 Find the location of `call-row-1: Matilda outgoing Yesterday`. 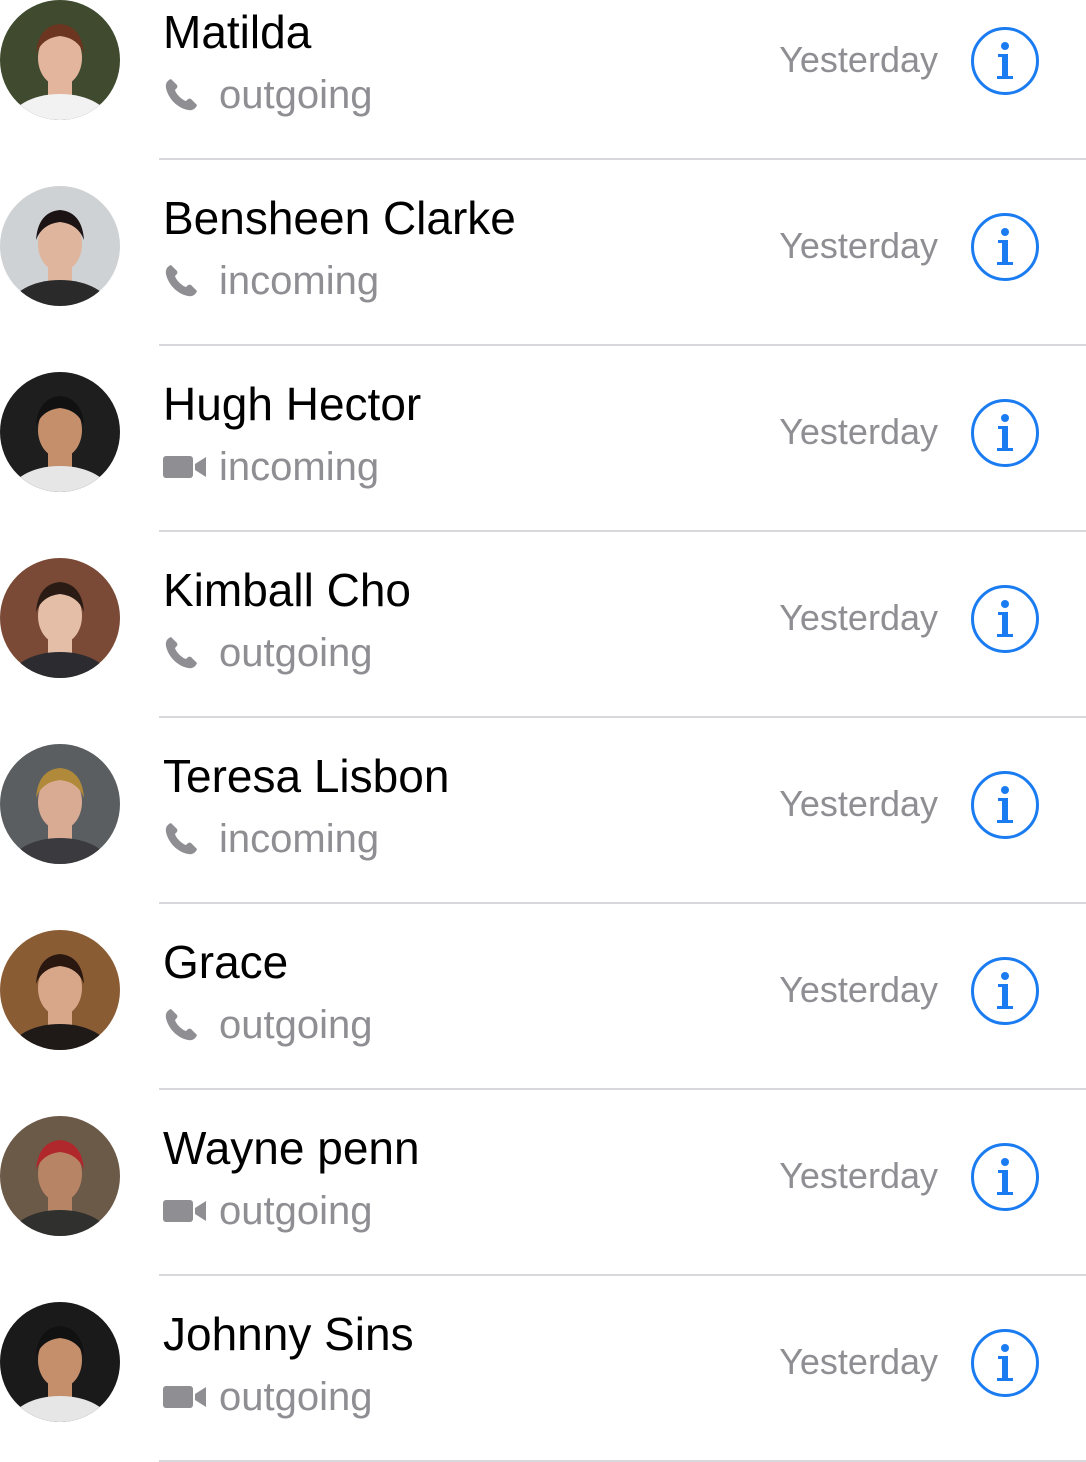

call-row-1: Matilda outgoing Yesterday is located at coordinates (543, 80).